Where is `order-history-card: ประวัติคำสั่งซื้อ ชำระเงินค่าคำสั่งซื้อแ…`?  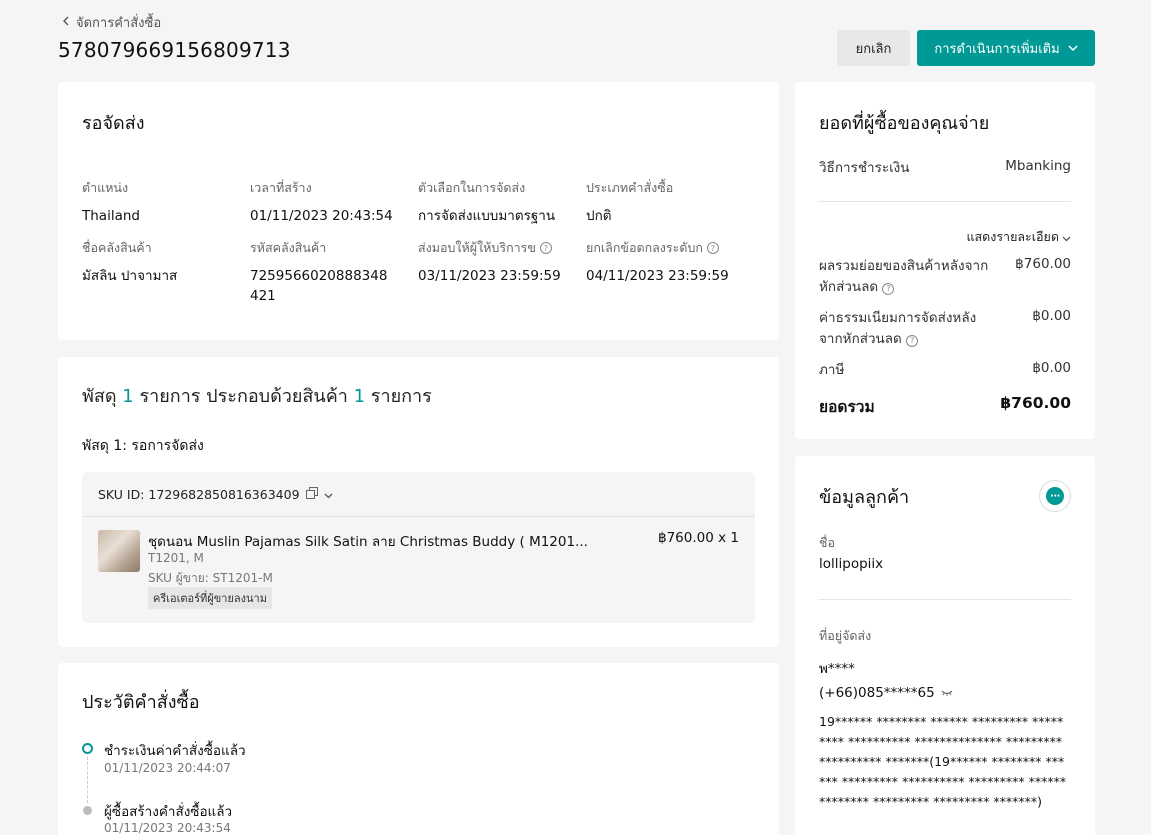
order-history-card: ประวัติคำสั่งซื้อ ชำระเงินค่าคำสั่งซื้อแ… is located at coordinates (418, 749).